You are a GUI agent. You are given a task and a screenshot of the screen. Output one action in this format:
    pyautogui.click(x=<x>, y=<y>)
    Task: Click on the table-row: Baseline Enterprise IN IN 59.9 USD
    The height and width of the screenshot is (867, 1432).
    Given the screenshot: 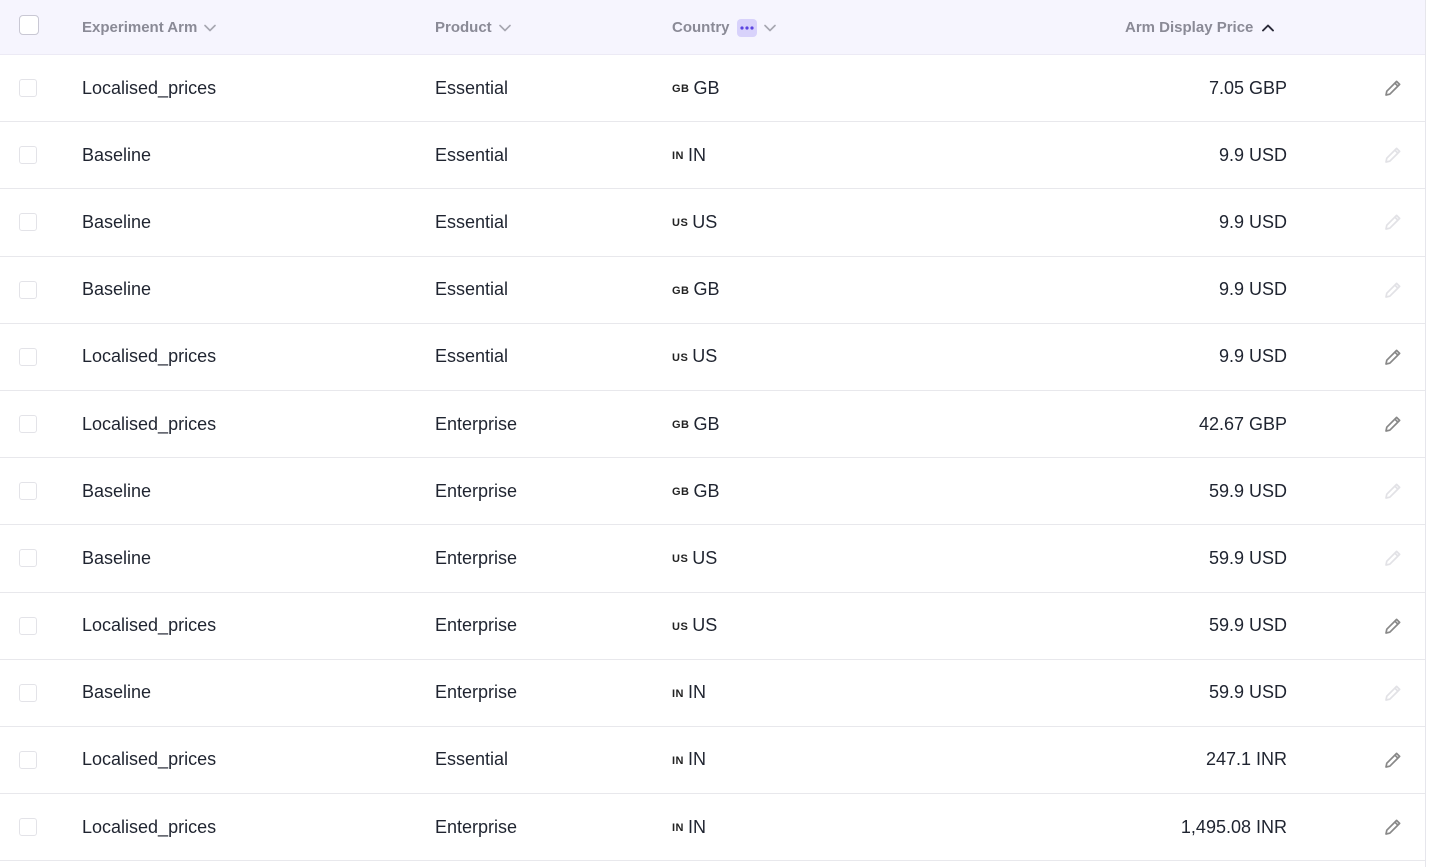 What is the action you would take?
    pyautogui.click(x=712, y=693)
    